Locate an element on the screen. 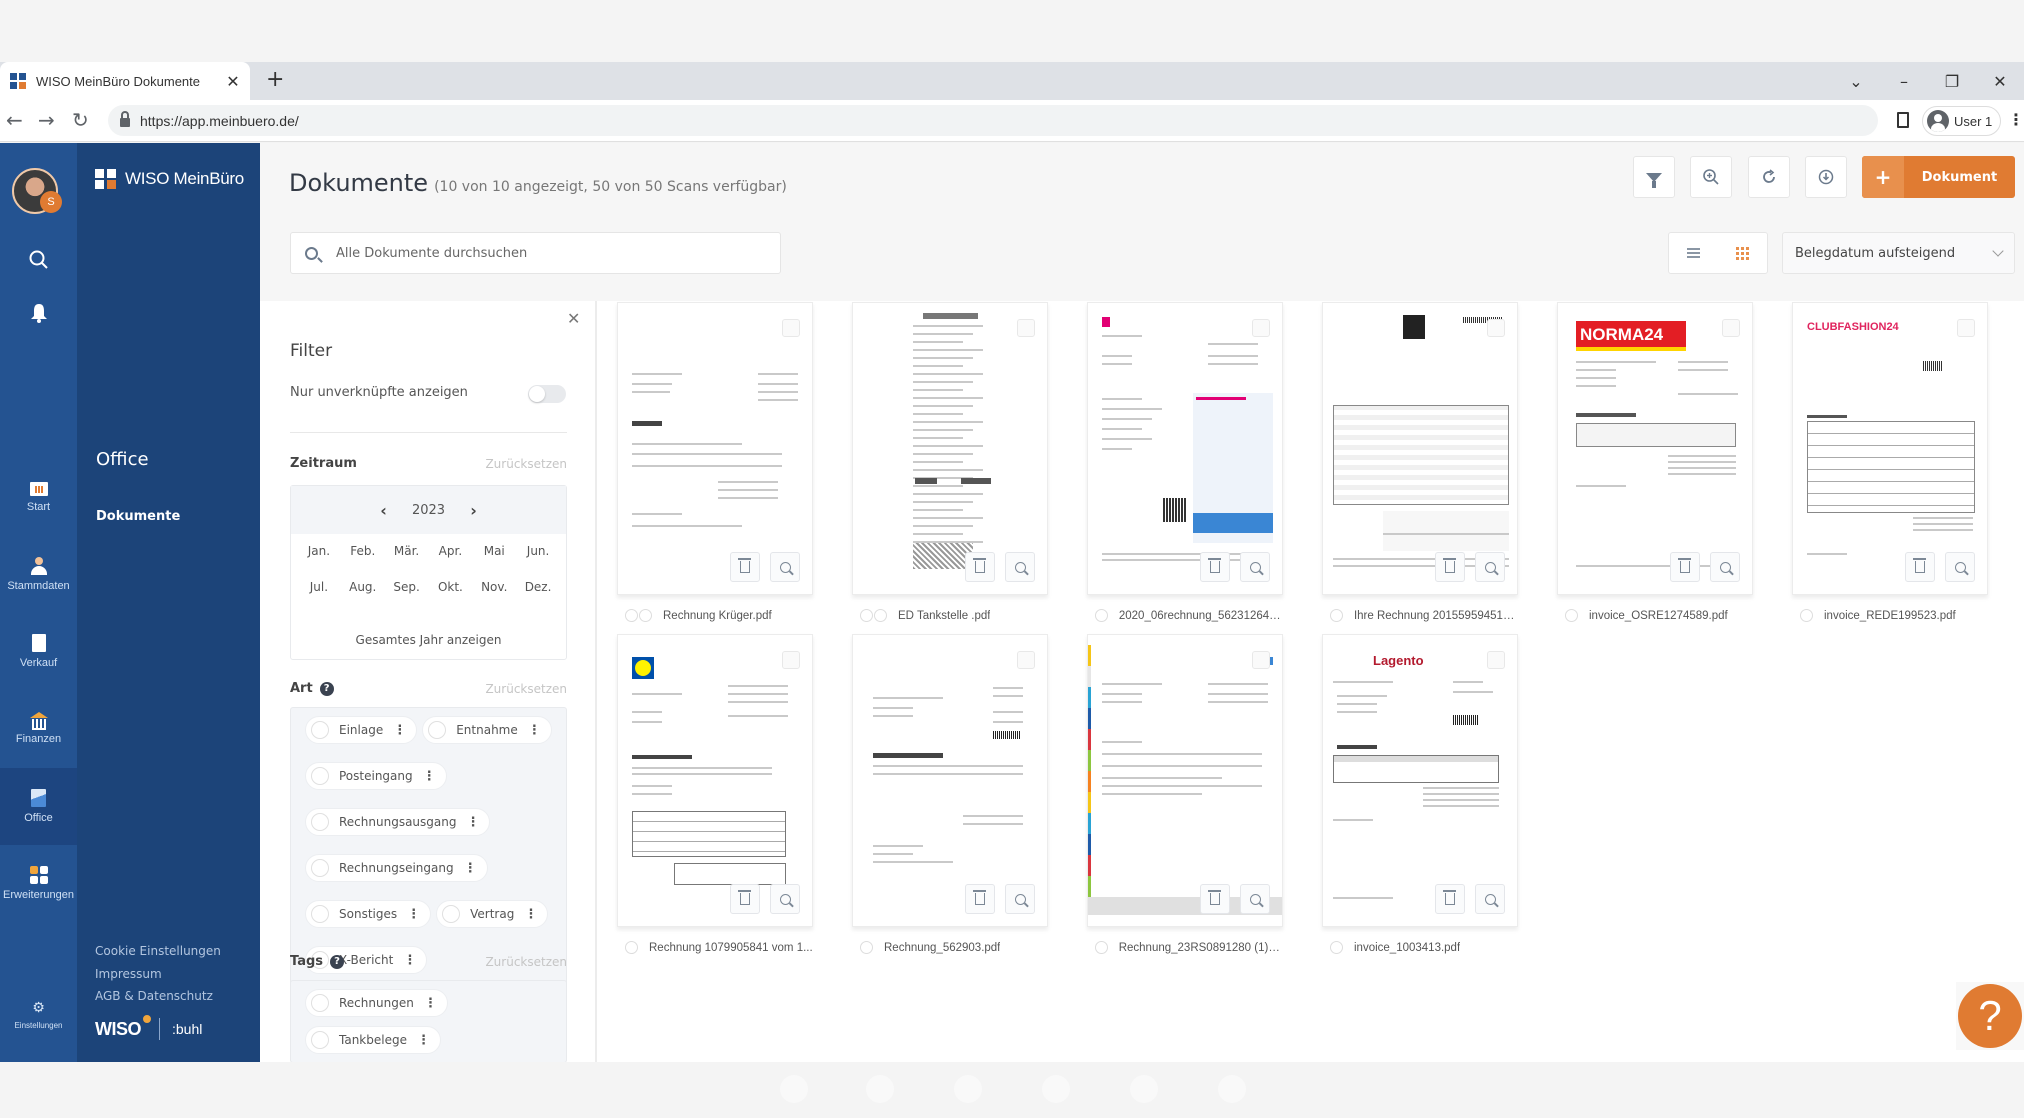 The width and height of the screenshot is (2024, 1118). chip-rechnungsausgang: Rechnungsausgang ⋮ is located at coordinates (398, 822).